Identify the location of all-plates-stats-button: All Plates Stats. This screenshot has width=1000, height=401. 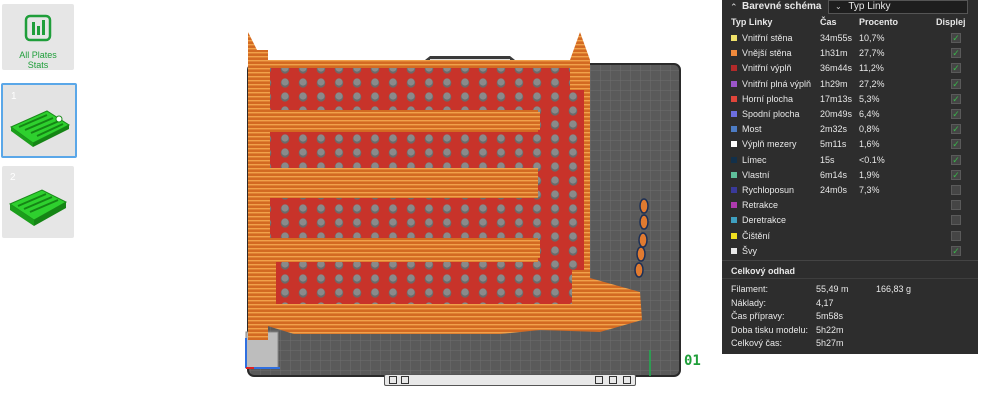
(38, 37).